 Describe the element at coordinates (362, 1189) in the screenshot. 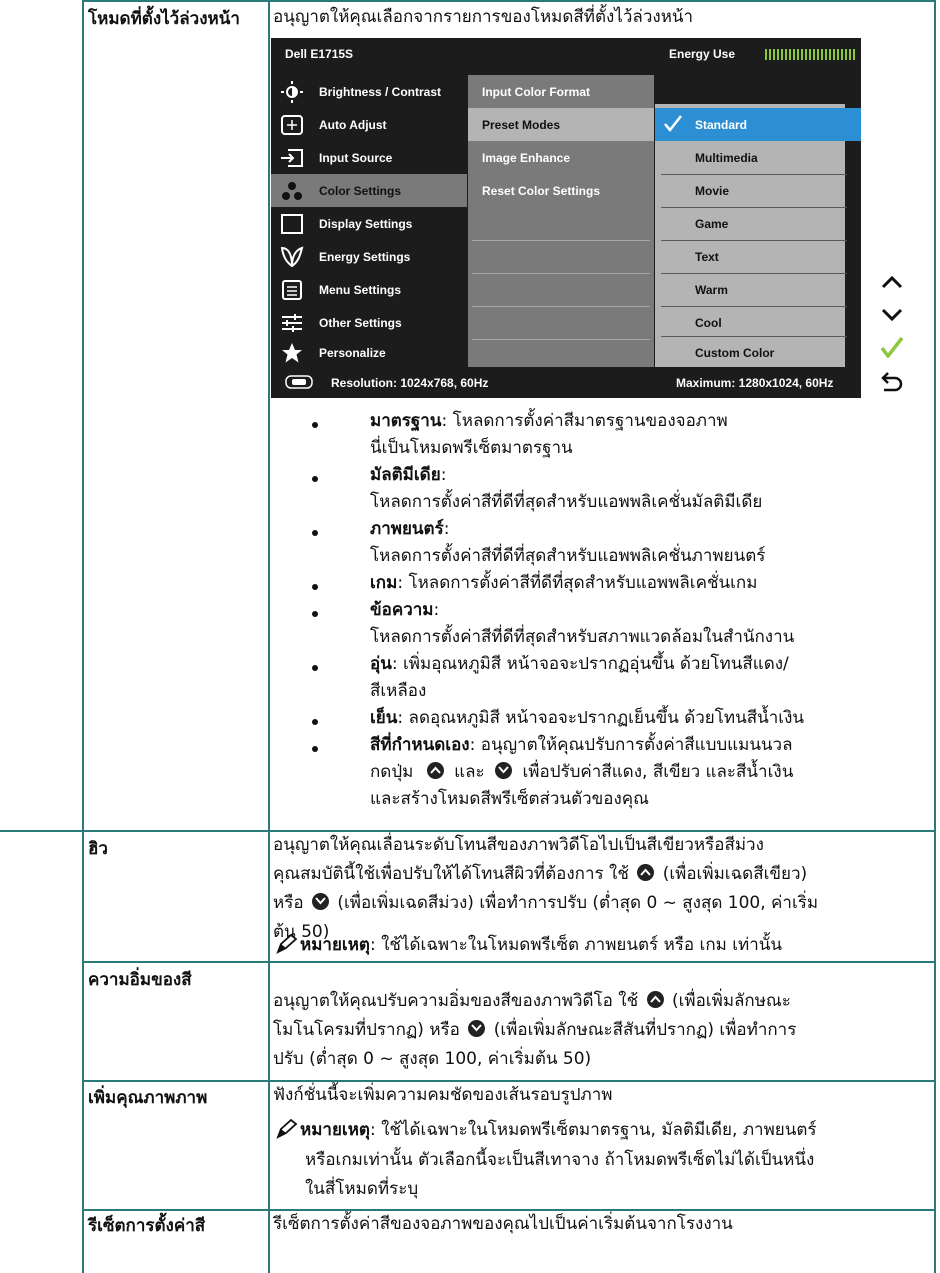

I see `enhance-line3: ในสี่โหมดที่ระบุ` at that location.